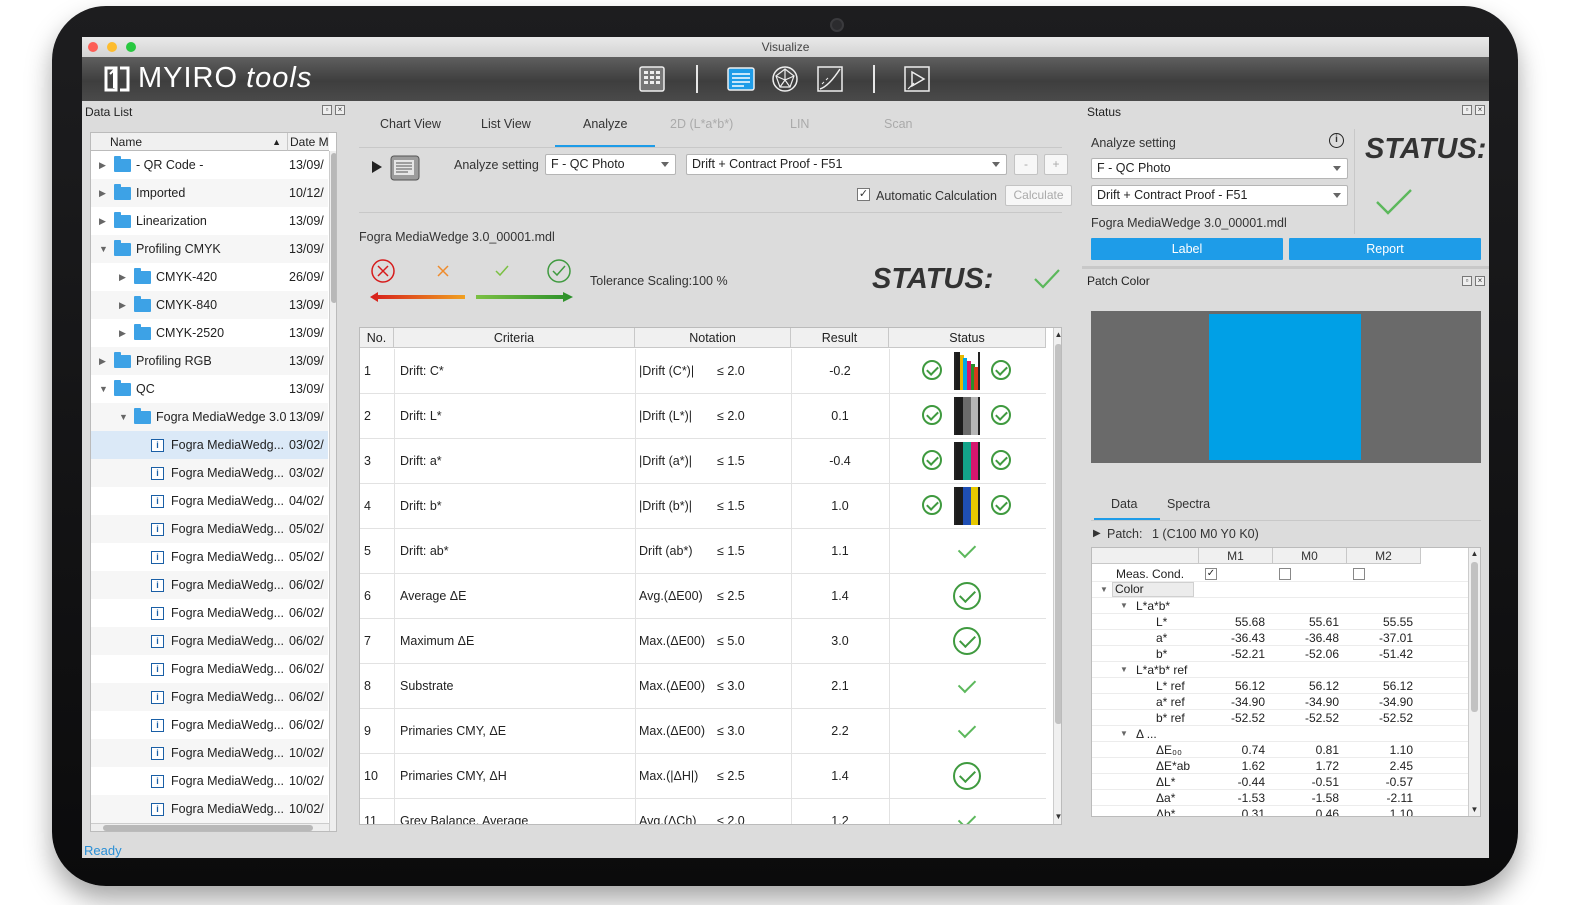 This screenshot has height=905, width=1570. Describe the element at coordinates (967, 338) in the screenshot. I see `column-header: Status` at that location.